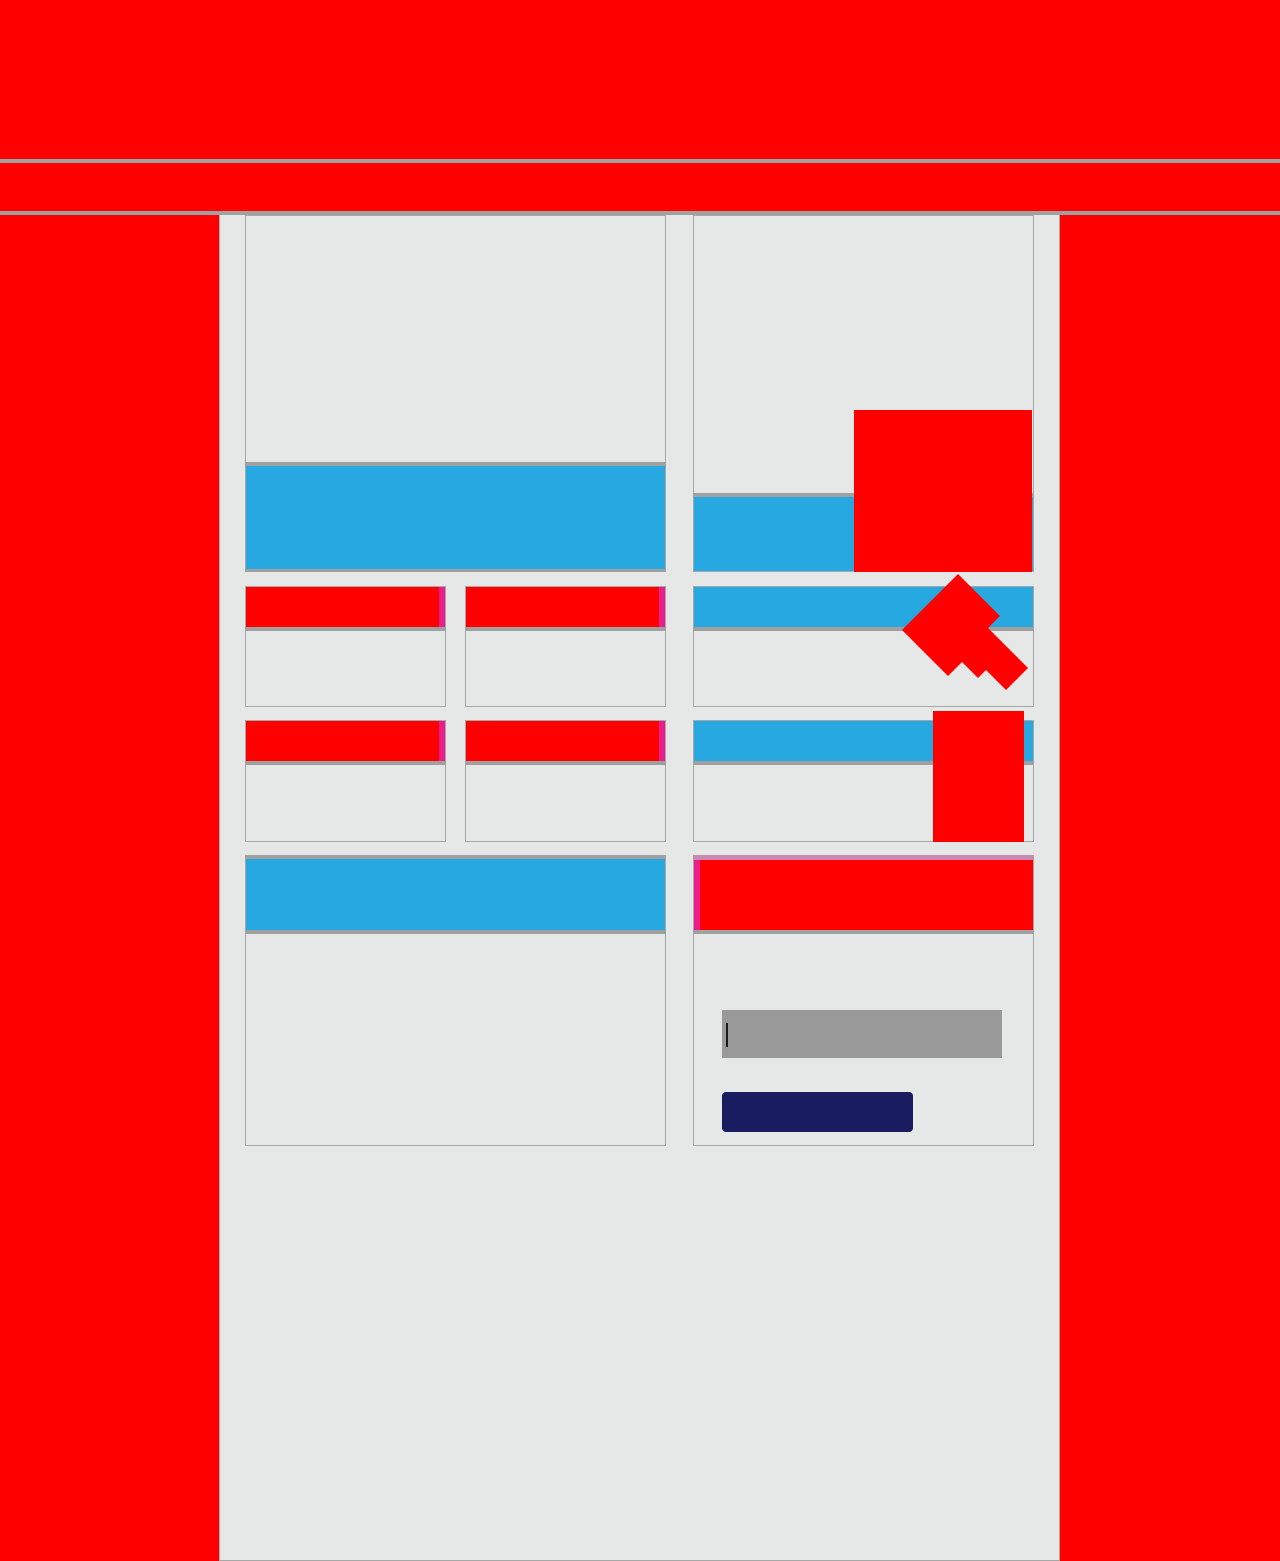 This screenshot has height=1561, width=1280. Describe the element at coordinates (727, 1035) in the screenshot. I see `text-caret` at that location.